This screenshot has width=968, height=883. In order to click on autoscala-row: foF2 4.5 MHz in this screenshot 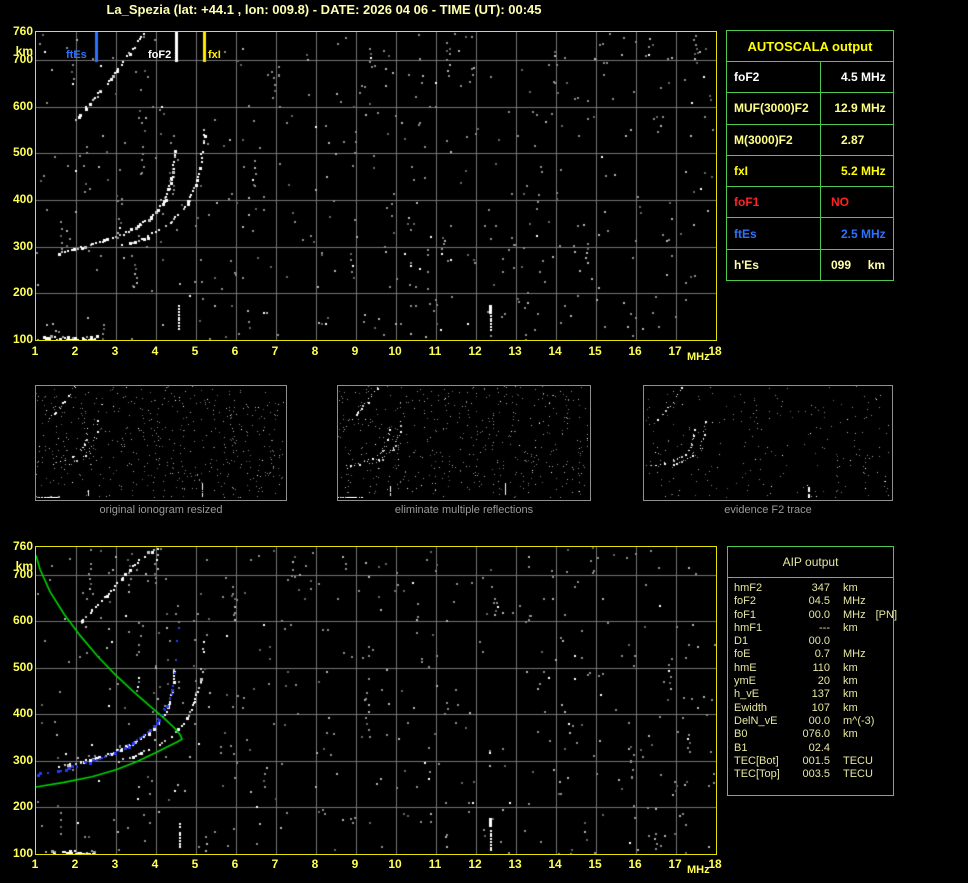, I will do `click(810, 78)`.